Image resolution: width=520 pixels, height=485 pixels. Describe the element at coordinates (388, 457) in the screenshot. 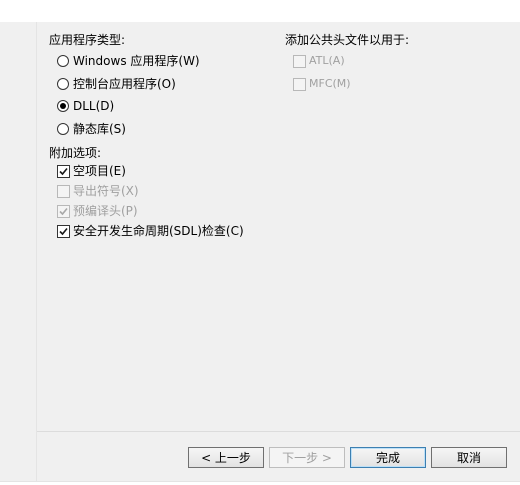

I see `finish-button: 完成` at that location.